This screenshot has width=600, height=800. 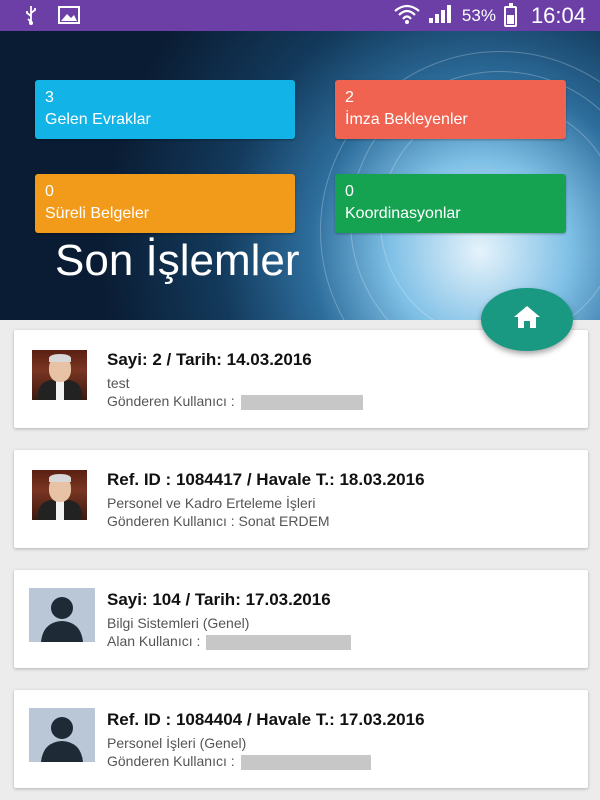 I want to click on home-button, so click(x=527, y=319).